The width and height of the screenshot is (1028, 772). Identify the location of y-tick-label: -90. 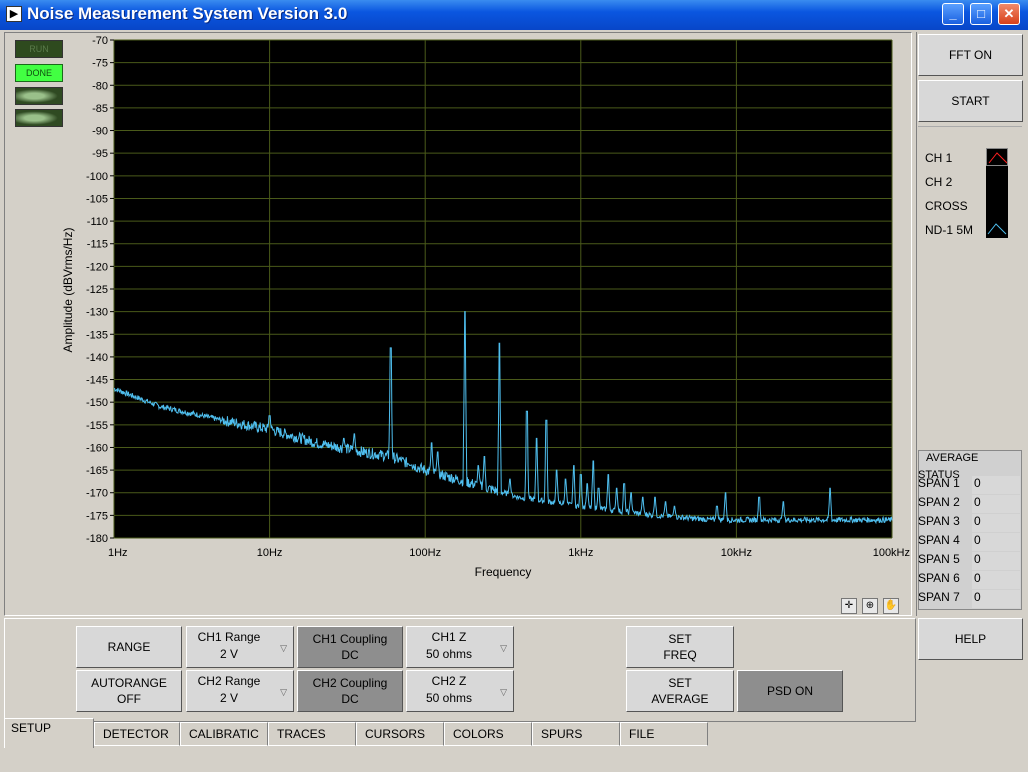
(100, 132).